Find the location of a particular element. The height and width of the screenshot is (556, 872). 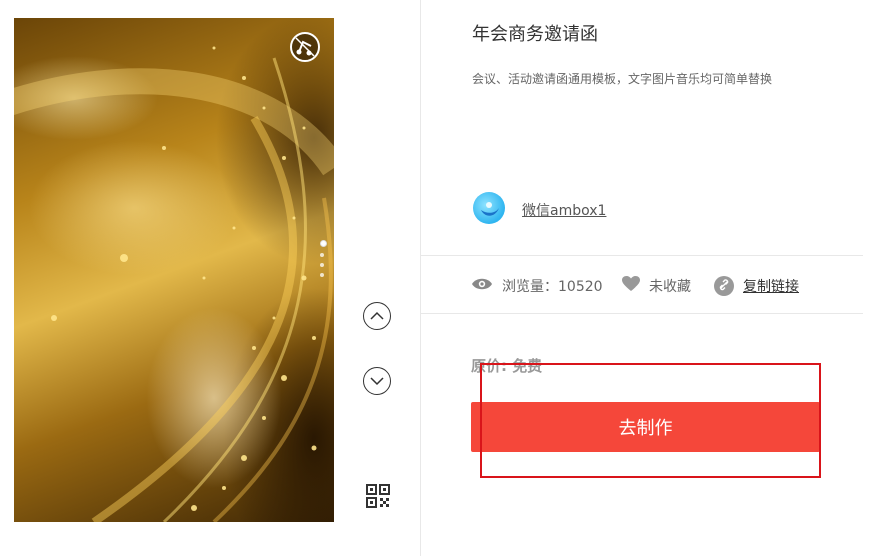

music-note-icon is located at coordinates (305, 47).